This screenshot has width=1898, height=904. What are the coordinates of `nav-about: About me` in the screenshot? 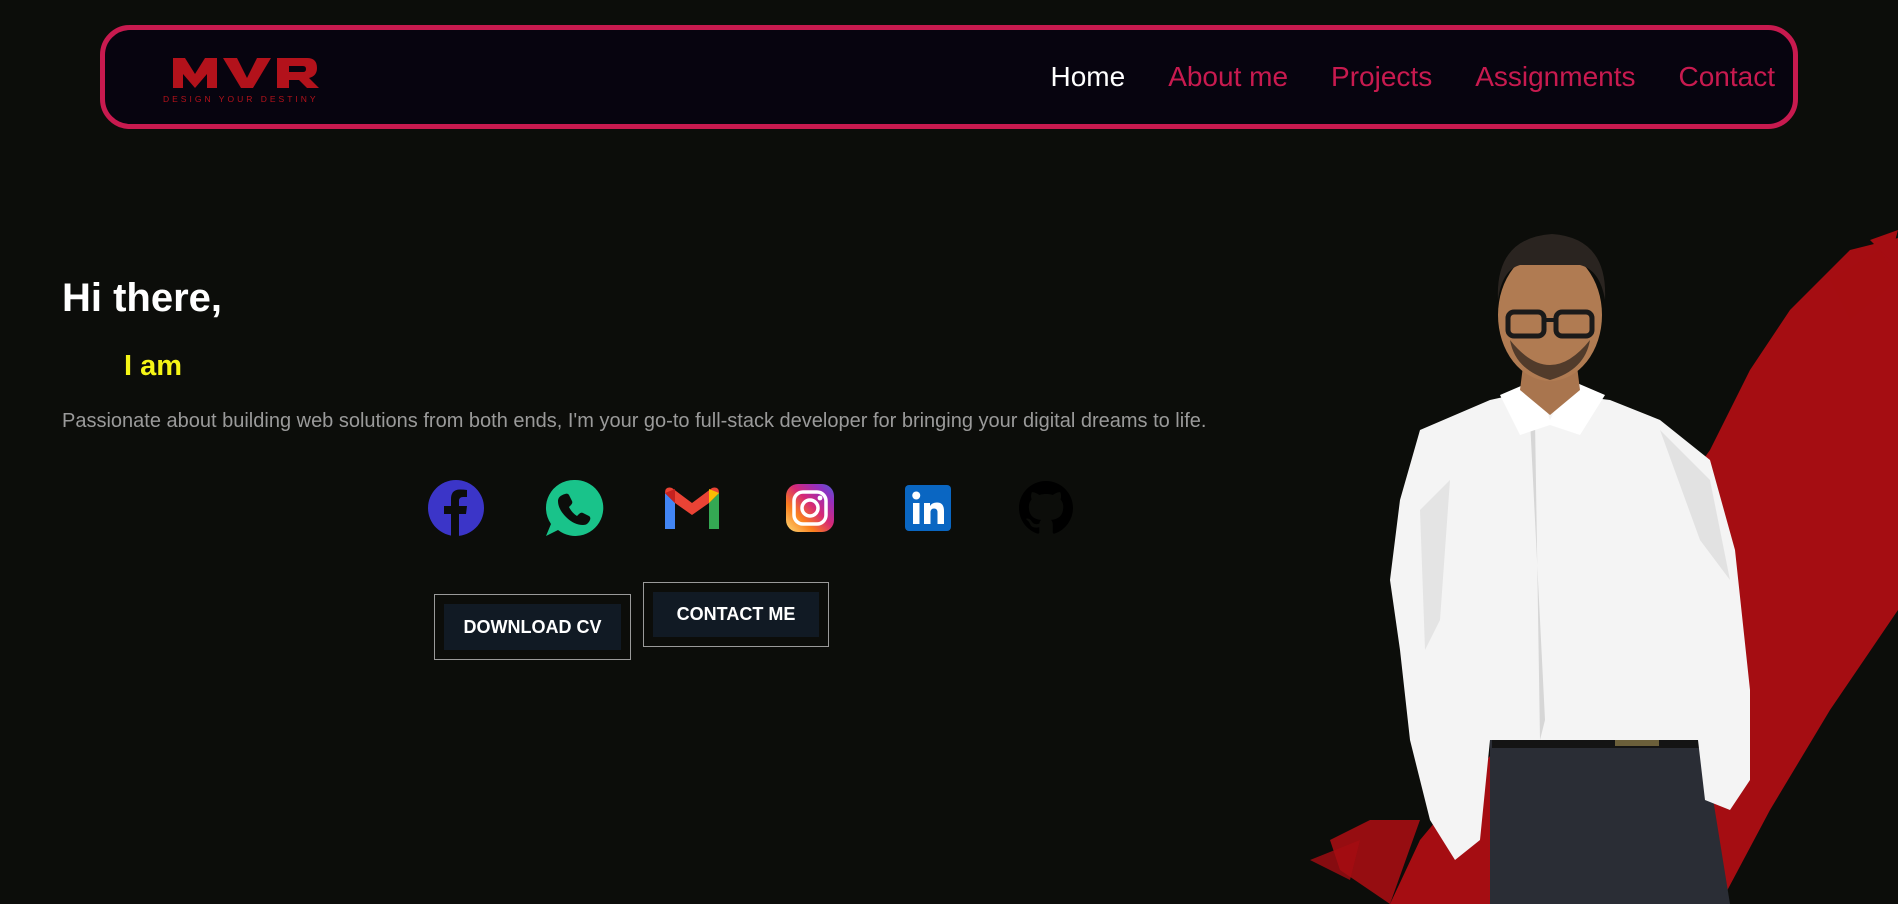 It's located at (1228, 77).